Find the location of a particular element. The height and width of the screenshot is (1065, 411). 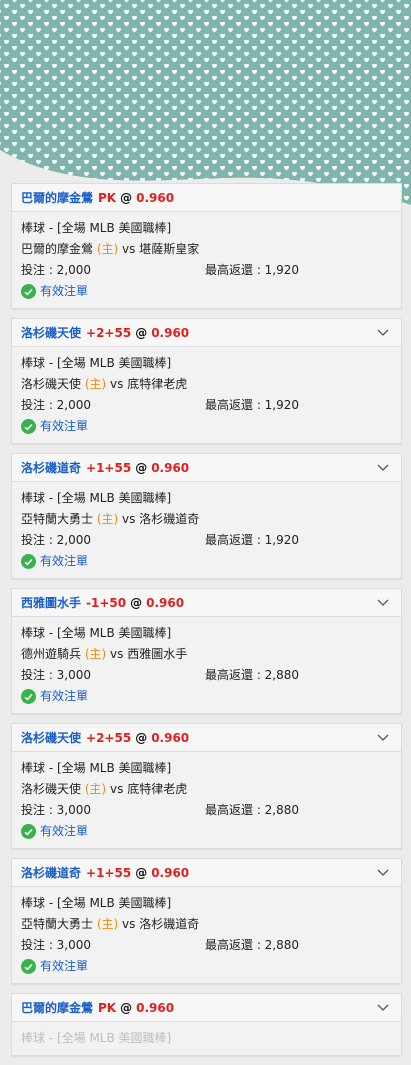

bet-title-team: 西雅圖水手 is located at coordinates (51, 603).